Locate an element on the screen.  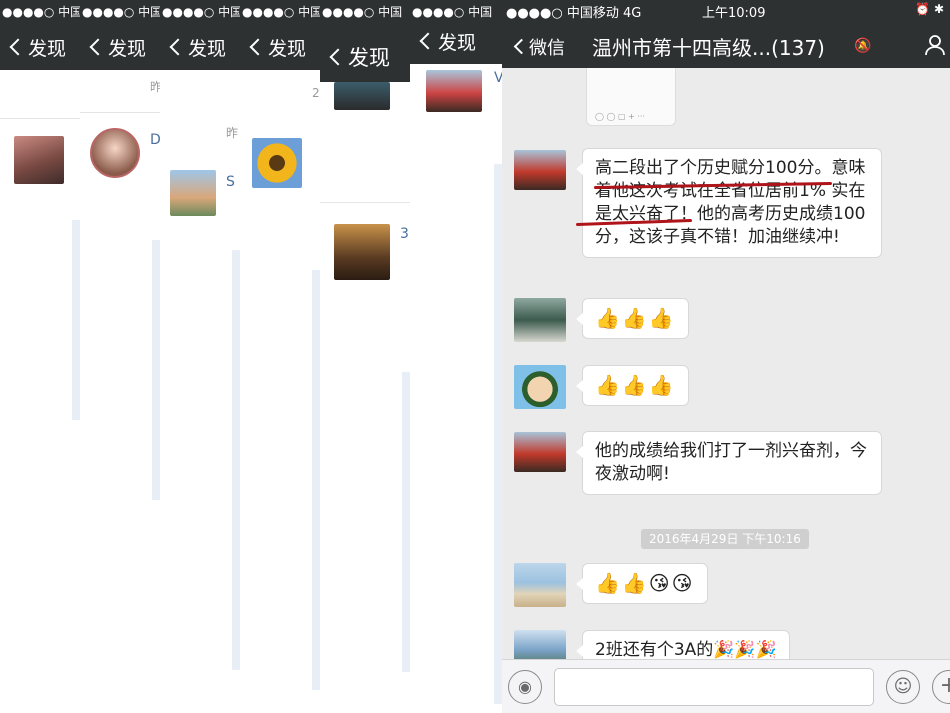
moments-panel-5: ●●●●○ 中国 发现 3 is located at coordinates (365, 356).